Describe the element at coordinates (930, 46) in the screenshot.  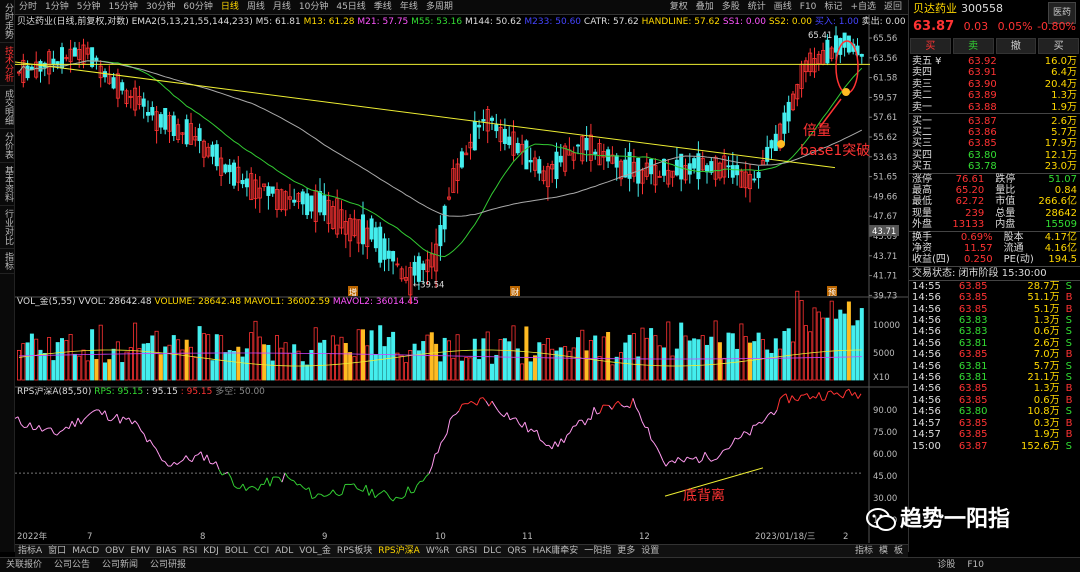
I see `buy-button: 买` at that location.